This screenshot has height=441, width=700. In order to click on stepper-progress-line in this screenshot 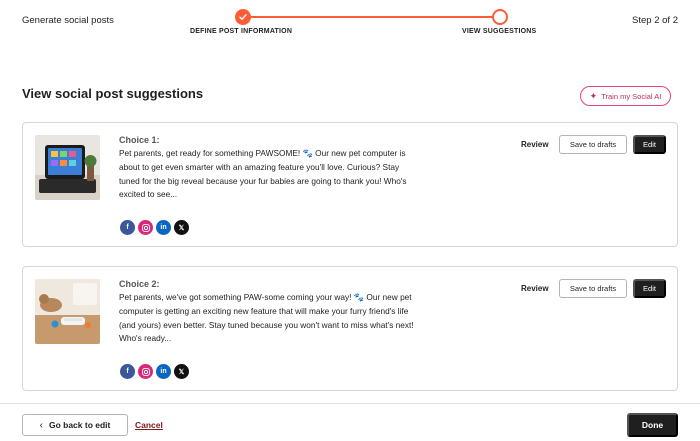, I will do `click(371, 17)`.